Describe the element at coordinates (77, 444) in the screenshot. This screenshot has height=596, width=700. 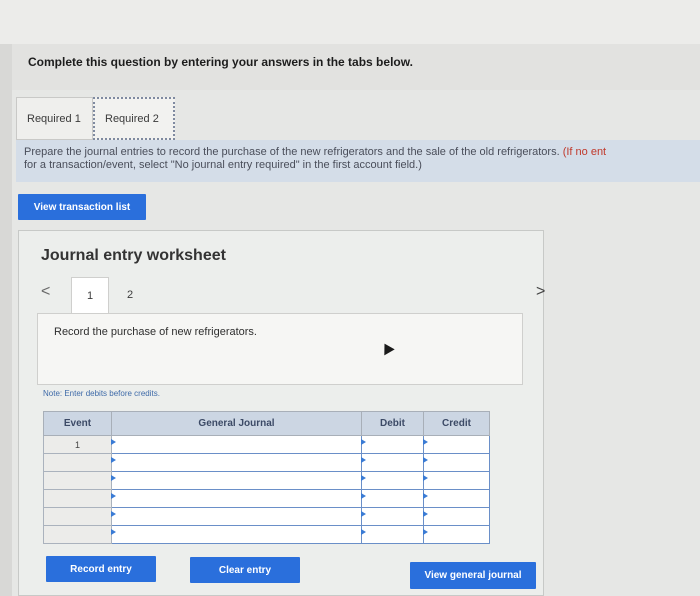
I see `event-cell: 1` at that location.